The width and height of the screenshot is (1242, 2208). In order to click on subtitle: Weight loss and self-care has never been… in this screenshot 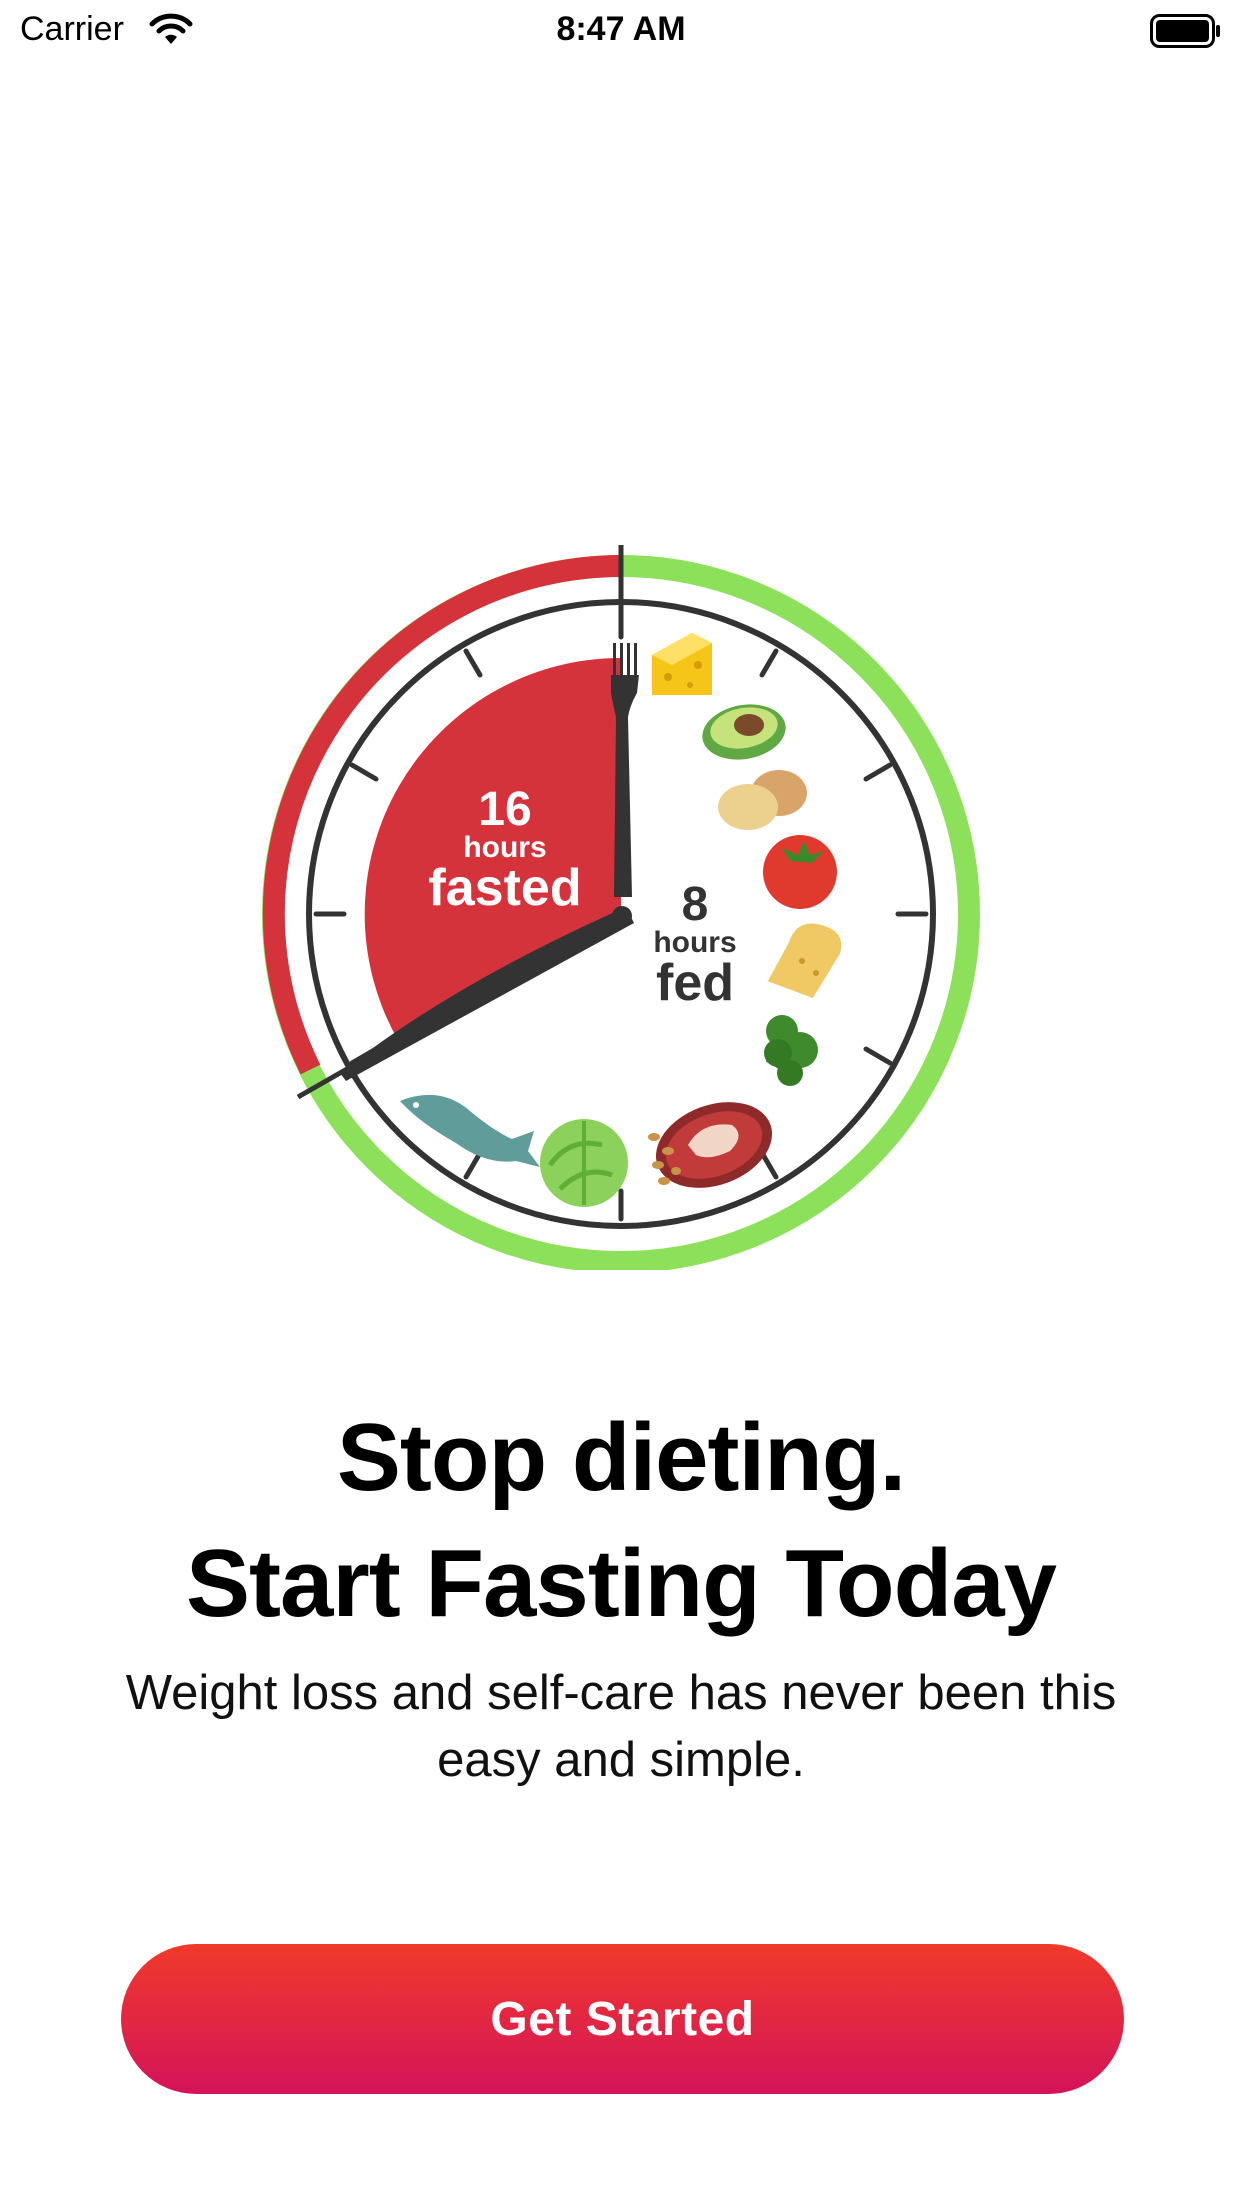, I will do `click(621, 1726)`.